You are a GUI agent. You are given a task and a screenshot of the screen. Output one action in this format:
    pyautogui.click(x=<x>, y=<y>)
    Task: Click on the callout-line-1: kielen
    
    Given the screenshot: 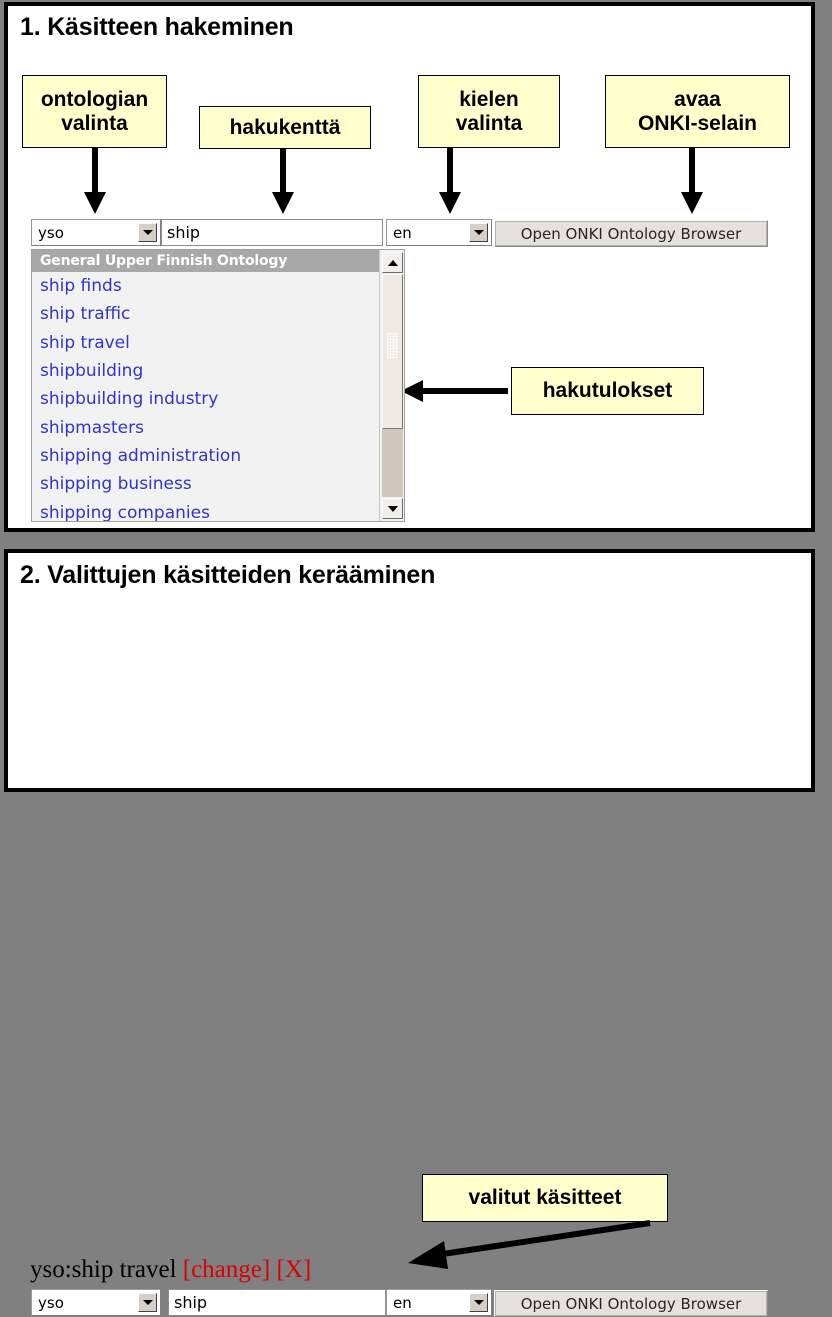 What is the action you would take?
    pyautogui.click(x=489, y=99)
    